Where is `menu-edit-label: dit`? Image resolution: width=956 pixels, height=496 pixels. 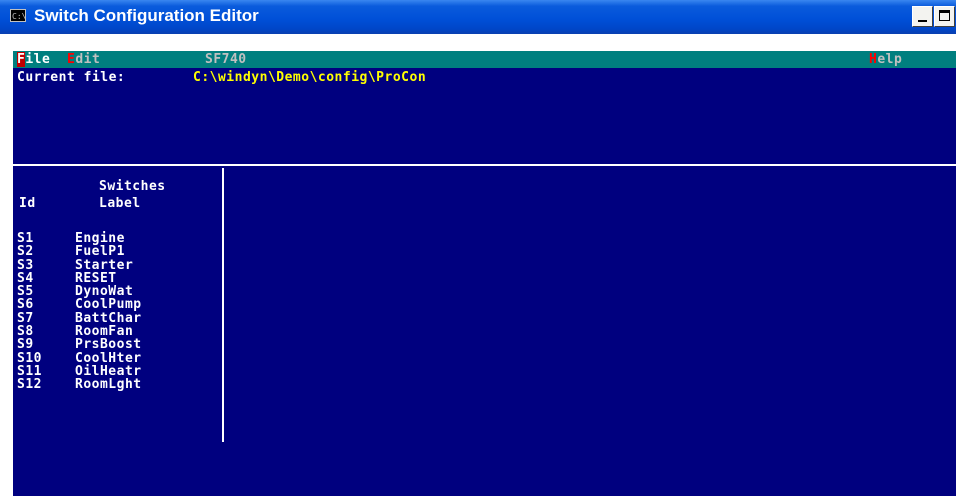
menu-edit-label: dit is located at coordinates (88, 59).